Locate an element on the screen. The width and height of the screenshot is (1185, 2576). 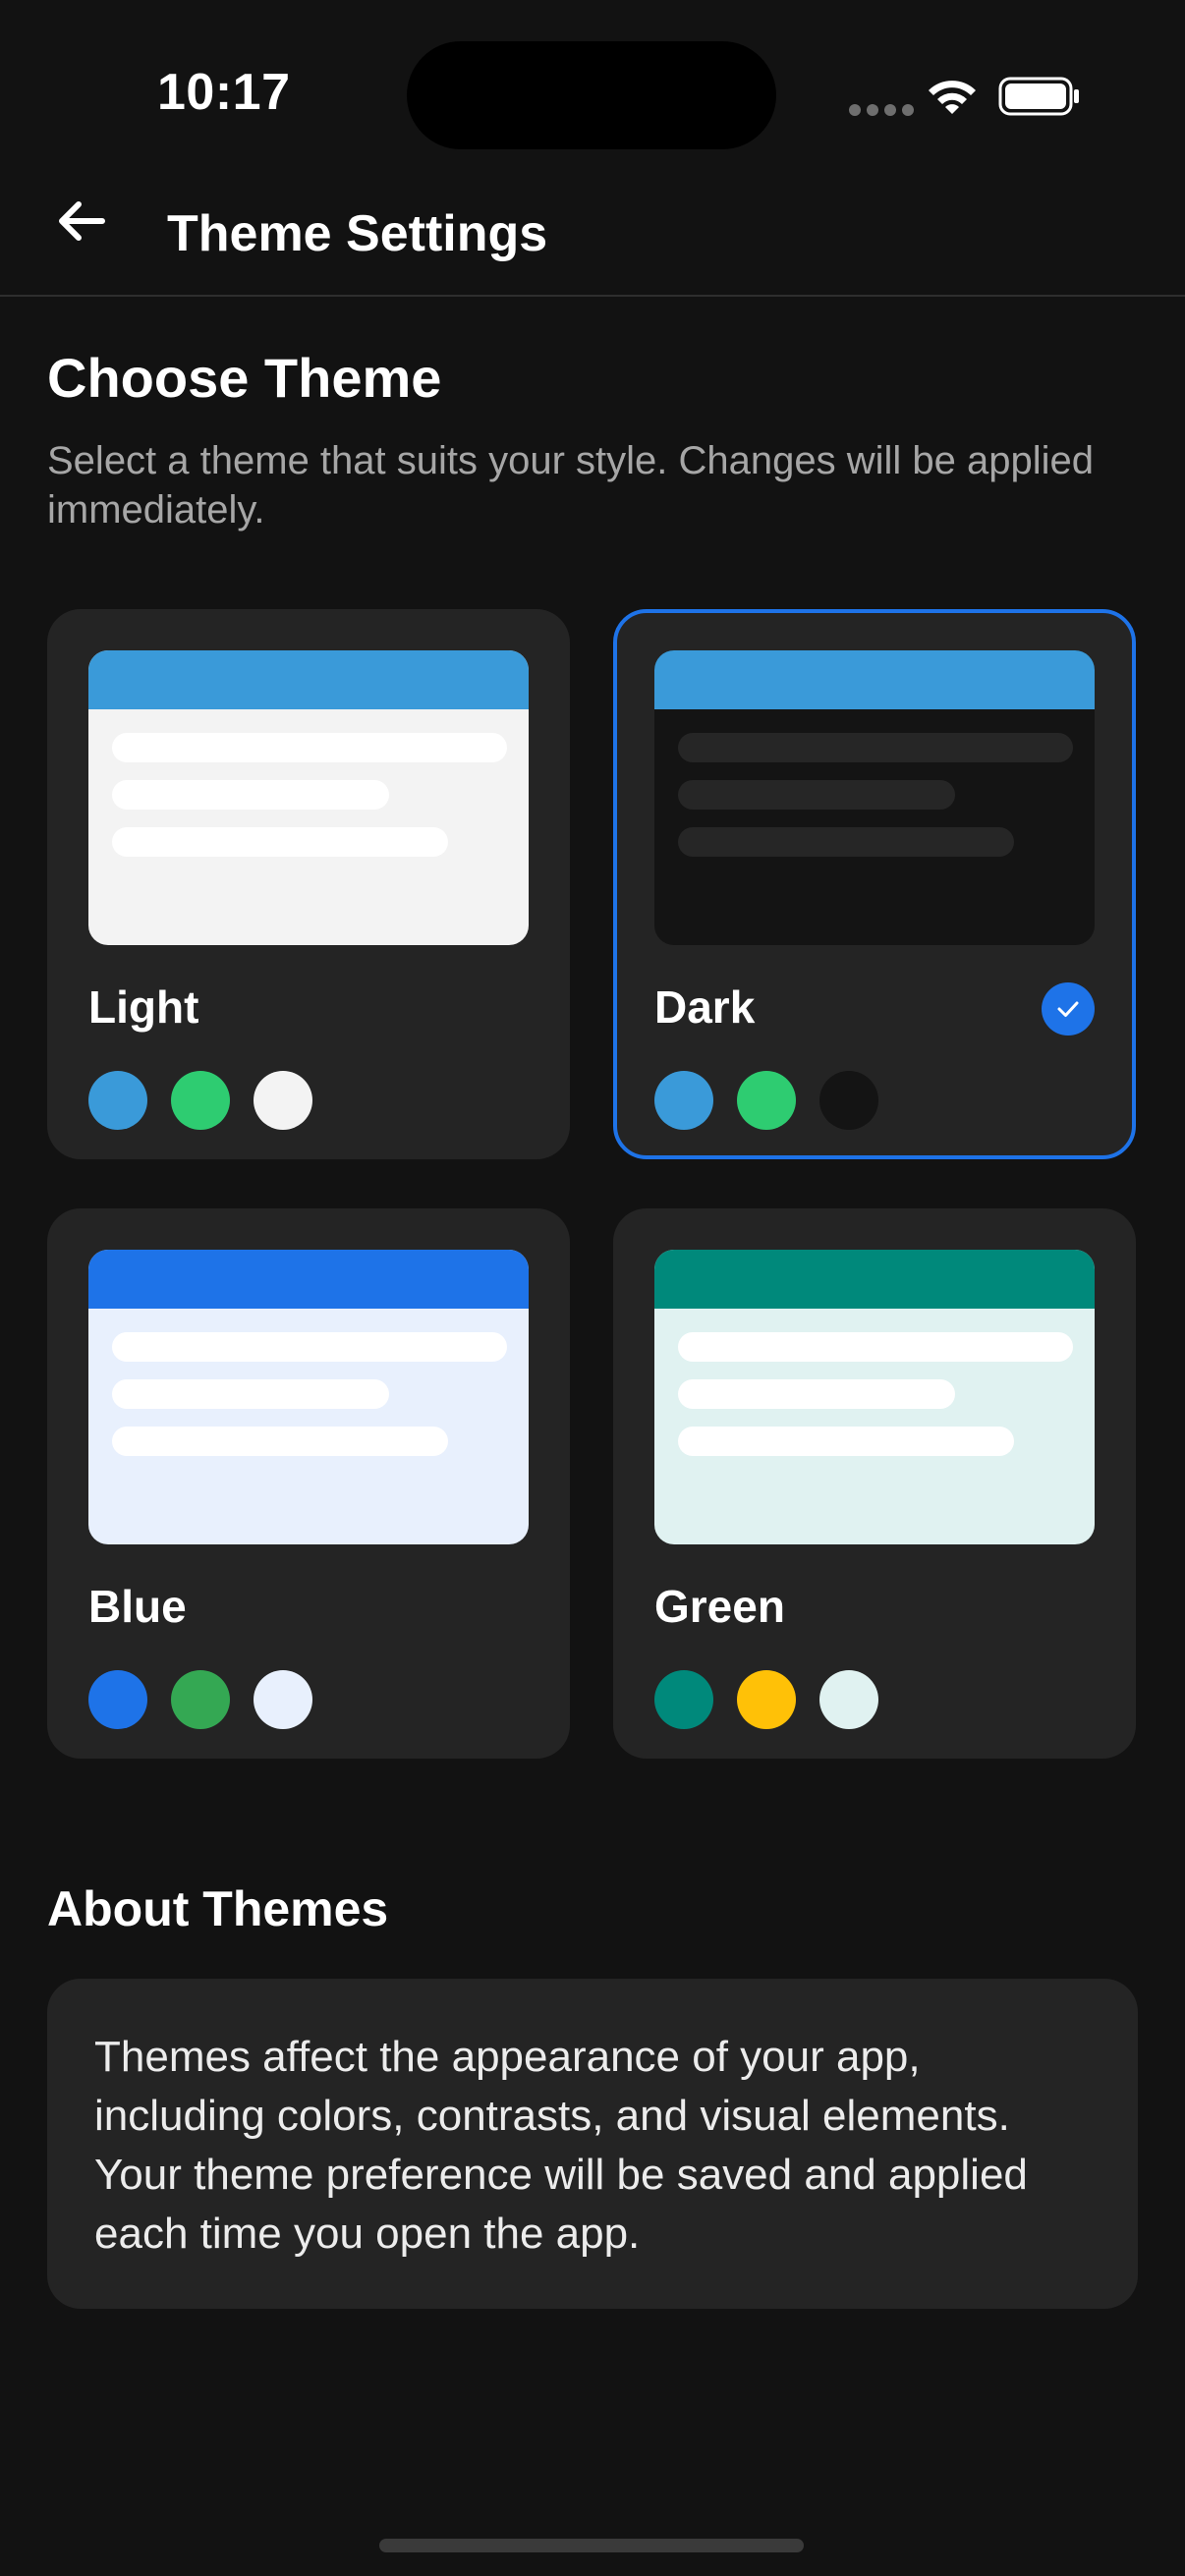
back-button is located at coordinates (82, 221).